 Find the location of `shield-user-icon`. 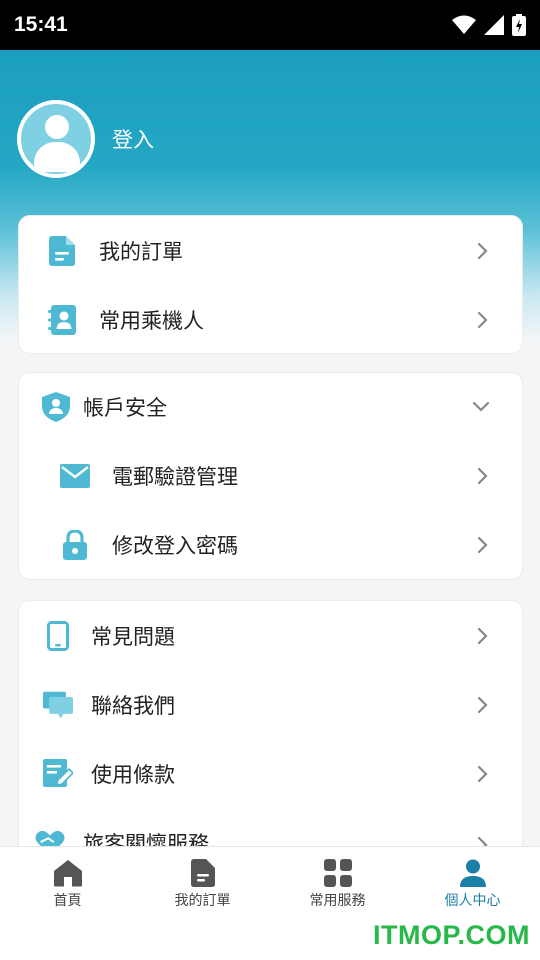

shield-user-icon is located at coordinates (56, 407).